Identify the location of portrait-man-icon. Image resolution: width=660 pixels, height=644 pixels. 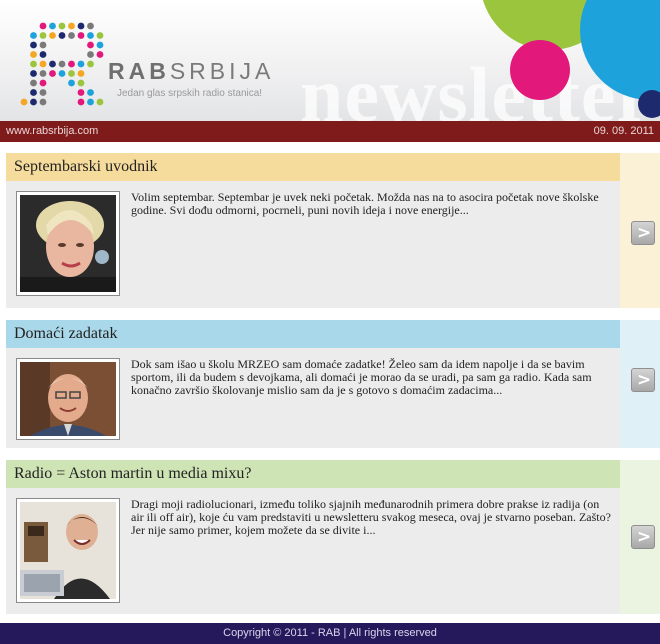
(68, 399).